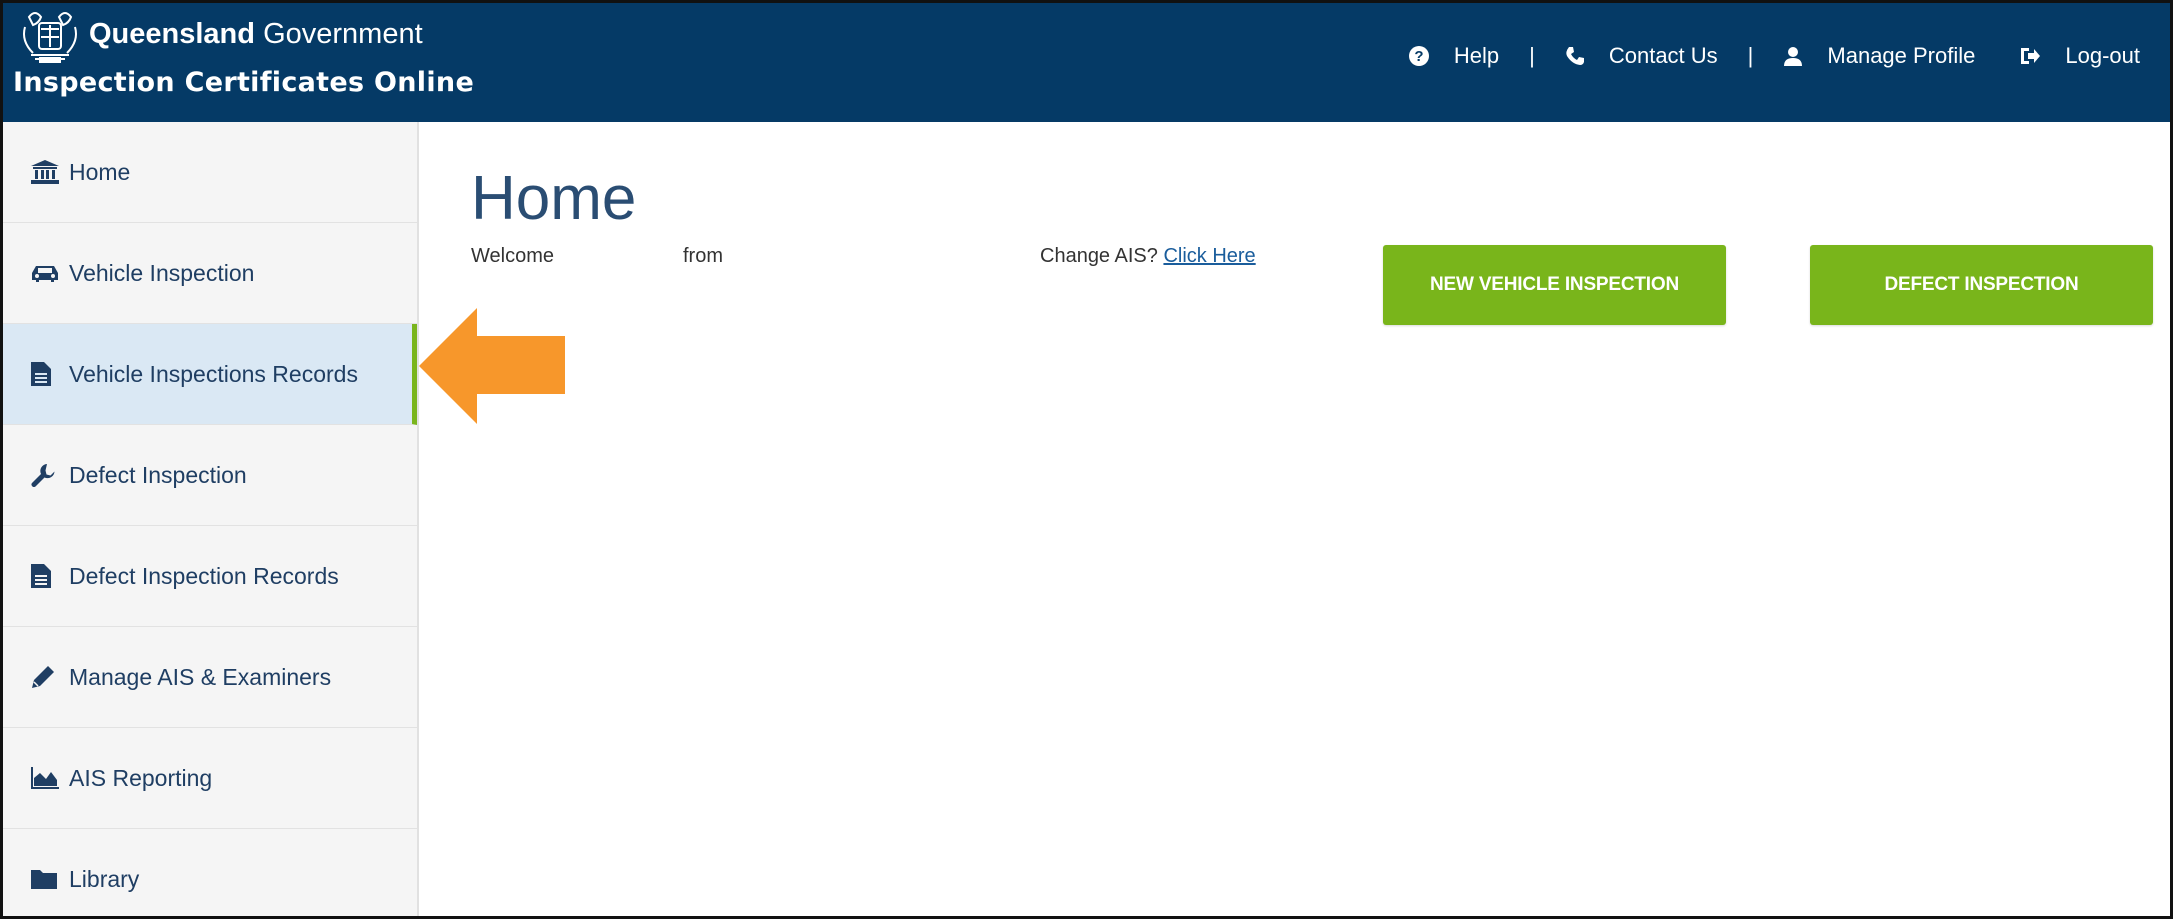 The height and width of the screenshot is (919, 2173). I want to click on queensland-crest-logo, so click(50, 37).